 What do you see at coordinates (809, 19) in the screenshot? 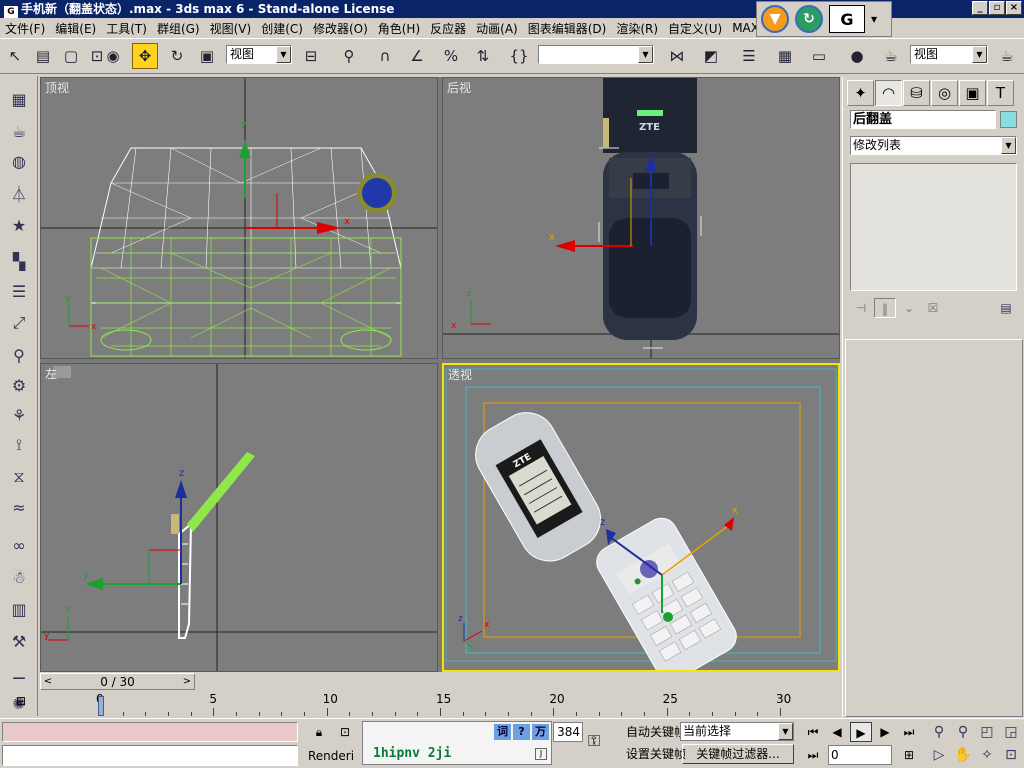
I see `refresh-icon: ↻` at bounding box center [809, 19].